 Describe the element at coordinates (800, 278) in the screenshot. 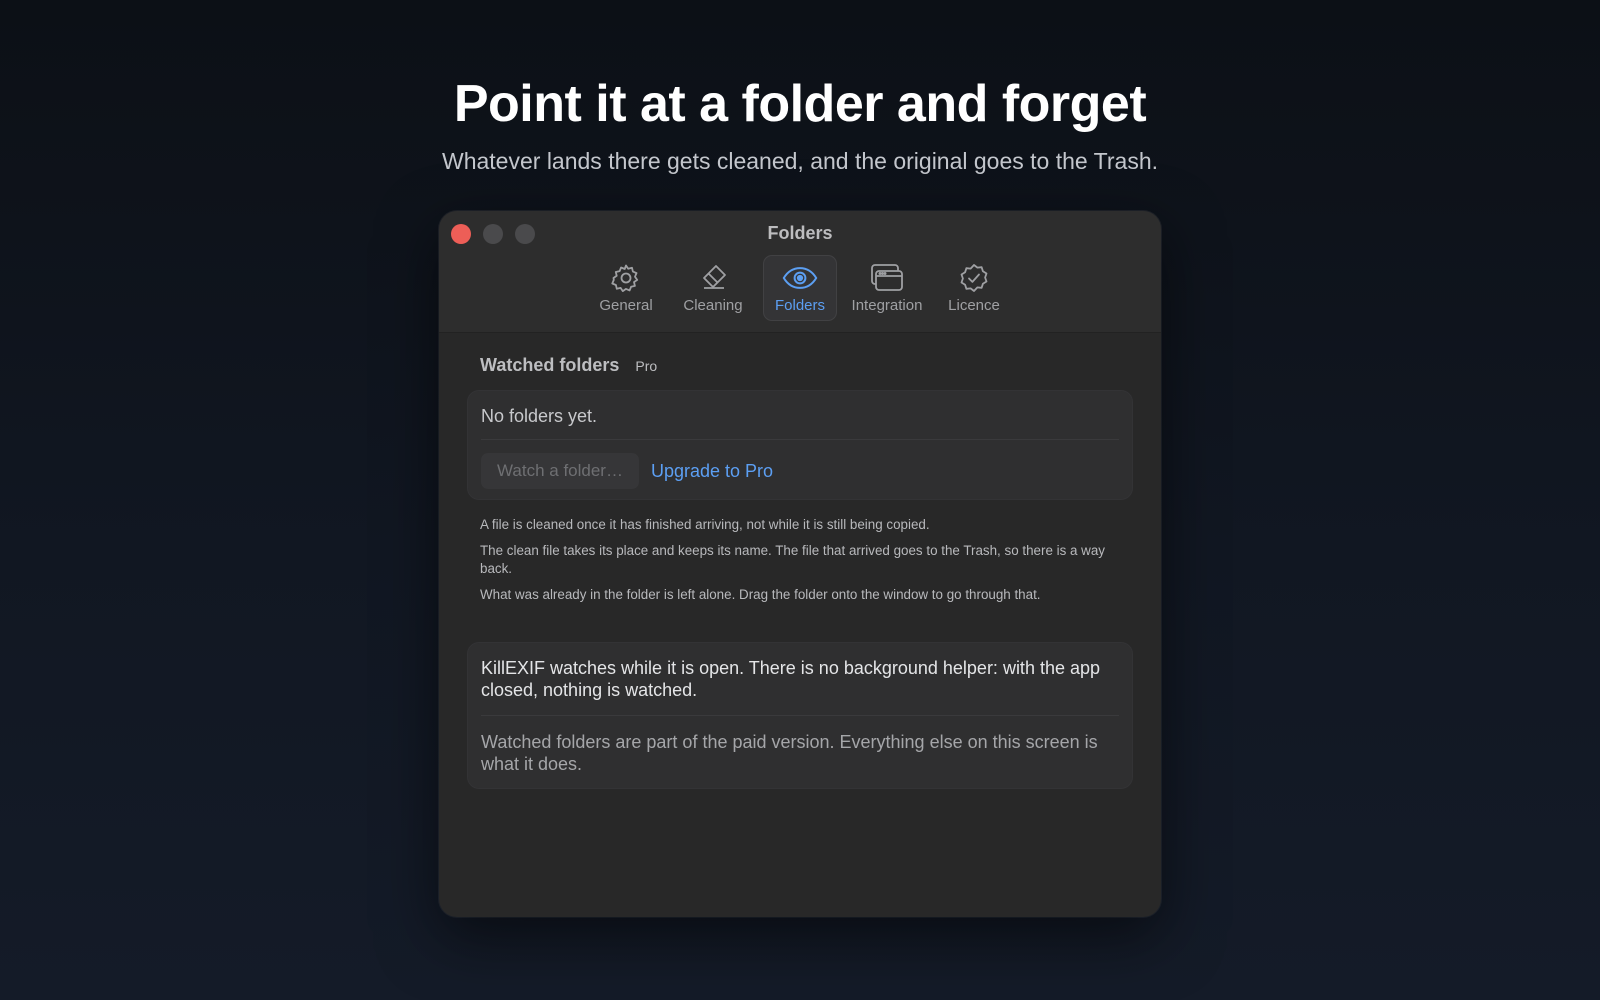

I see `eye-icon` at that location.